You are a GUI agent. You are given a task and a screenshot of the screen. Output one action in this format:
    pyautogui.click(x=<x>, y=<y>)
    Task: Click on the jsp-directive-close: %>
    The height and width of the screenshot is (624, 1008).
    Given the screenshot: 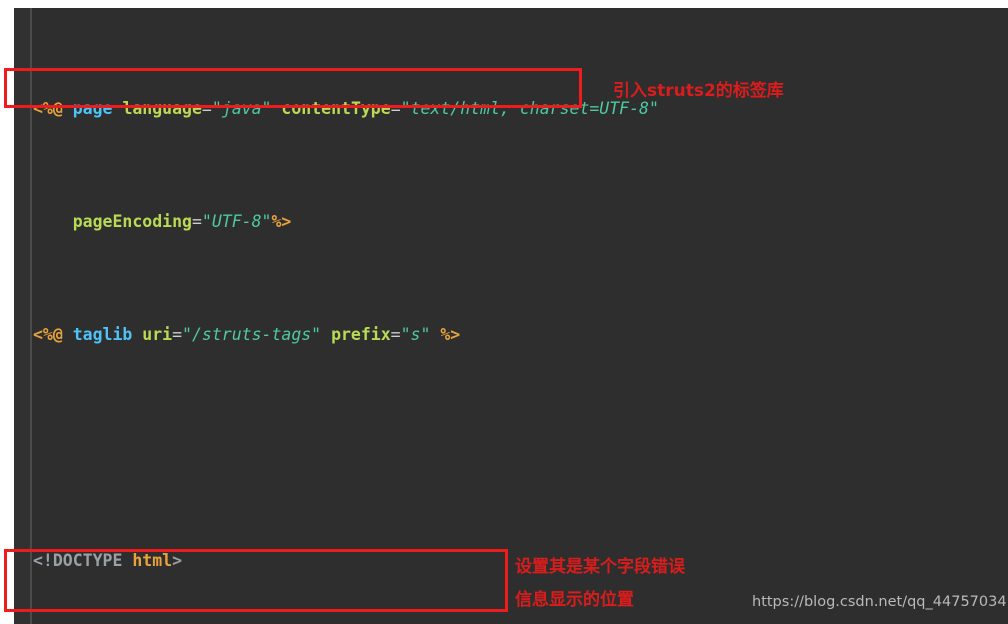 What is the action you would take?
    pyautogui.click(x=281, y=222)
    